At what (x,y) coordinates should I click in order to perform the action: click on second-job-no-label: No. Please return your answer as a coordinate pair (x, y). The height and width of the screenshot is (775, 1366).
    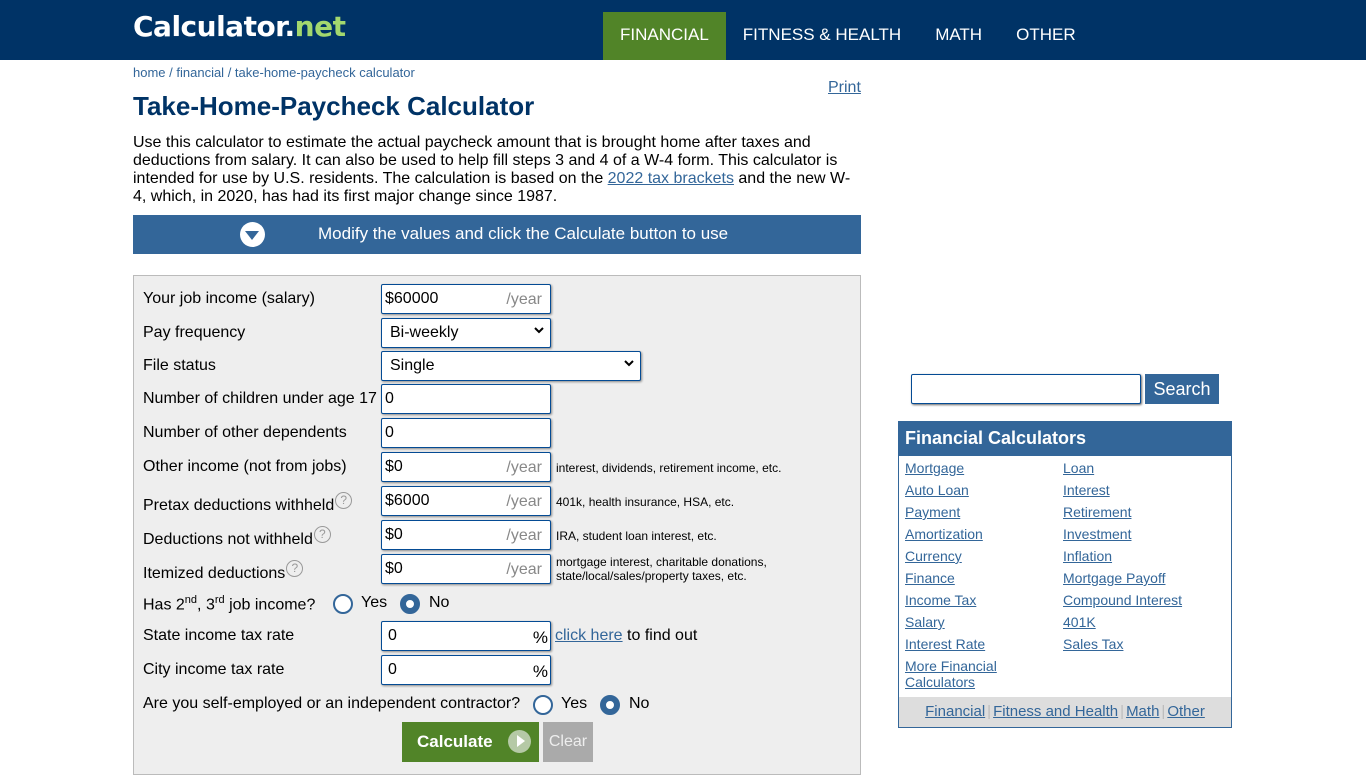
    Looking at the image, I should click on (439, 603).